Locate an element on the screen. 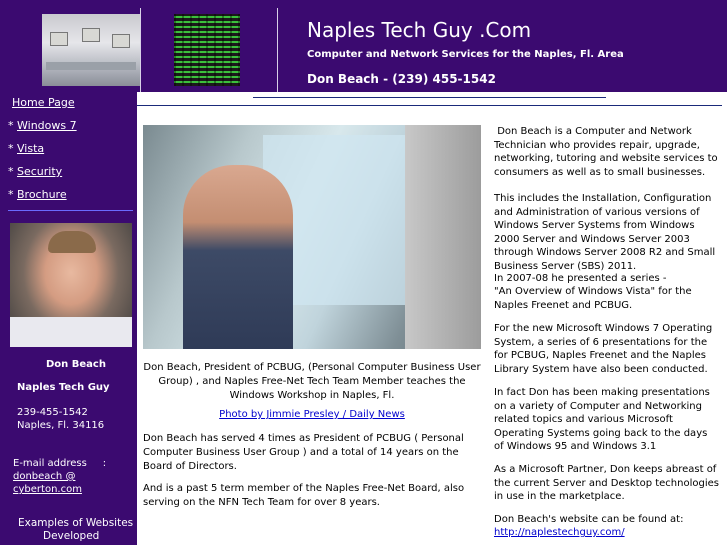  network-cables-image is located at coordinates (207, 50).